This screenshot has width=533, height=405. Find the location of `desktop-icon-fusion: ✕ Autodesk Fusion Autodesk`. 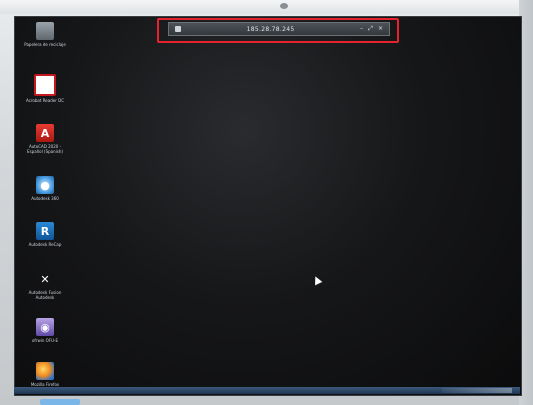

desktop-icon-fusion: ✕ Autodesk Fusion Autodesk is located at coordinates (45, 285).